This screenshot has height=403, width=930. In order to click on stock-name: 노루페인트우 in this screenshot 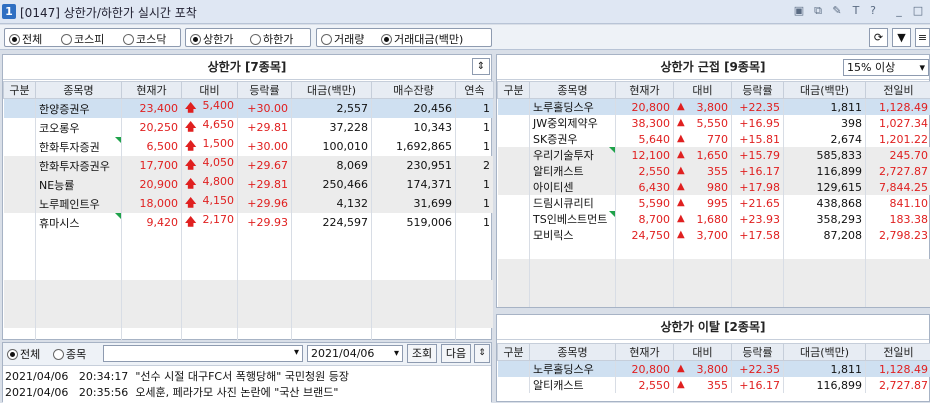, I will do `click(79, 203)`.